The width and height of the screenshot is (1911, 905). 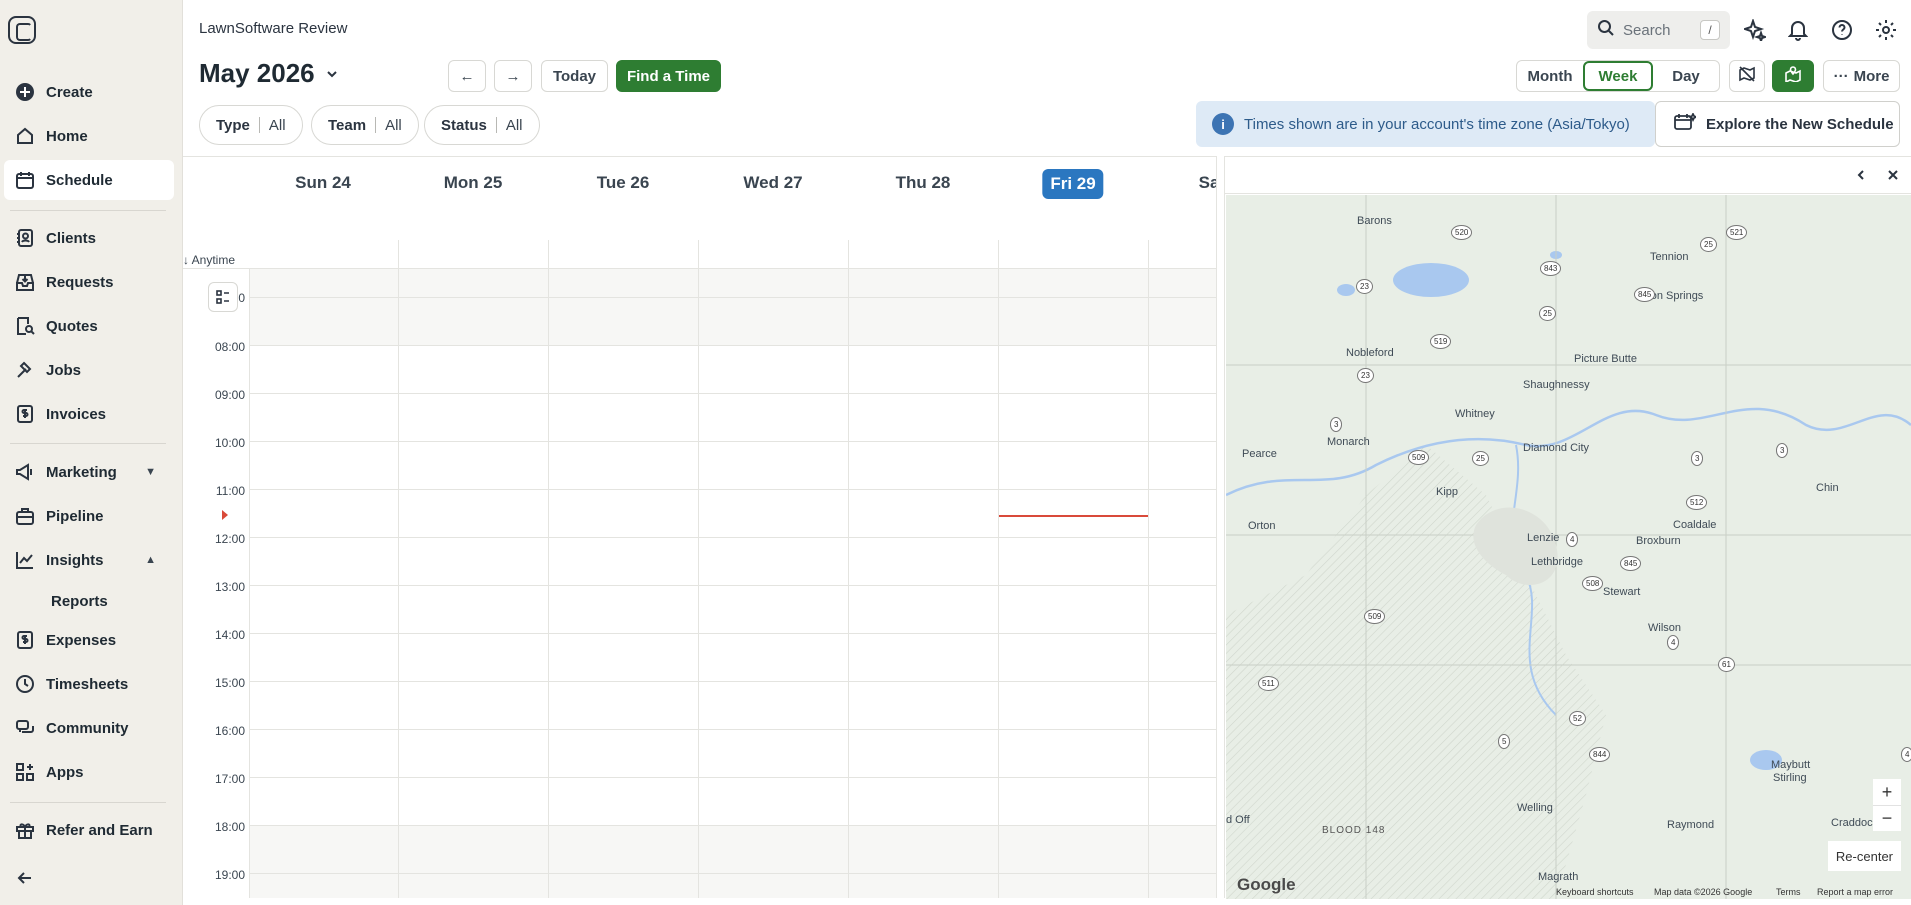 I want to click on sidebar-item-expenses: Expenses, so click(x=89, y=640).